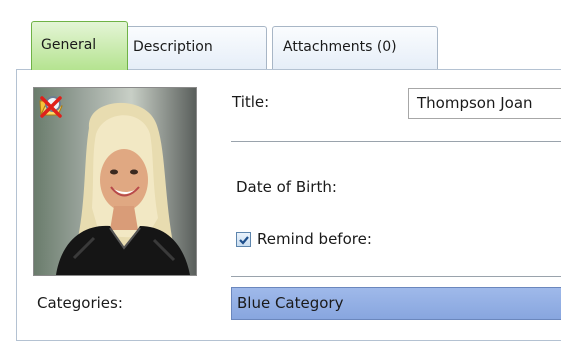 The width and height of the screenshot is (561, 341). What do you see at coordinates (290, 303) in the screenshot?
I see `categories-value: Blue Category` at bounding box center [290, 303].